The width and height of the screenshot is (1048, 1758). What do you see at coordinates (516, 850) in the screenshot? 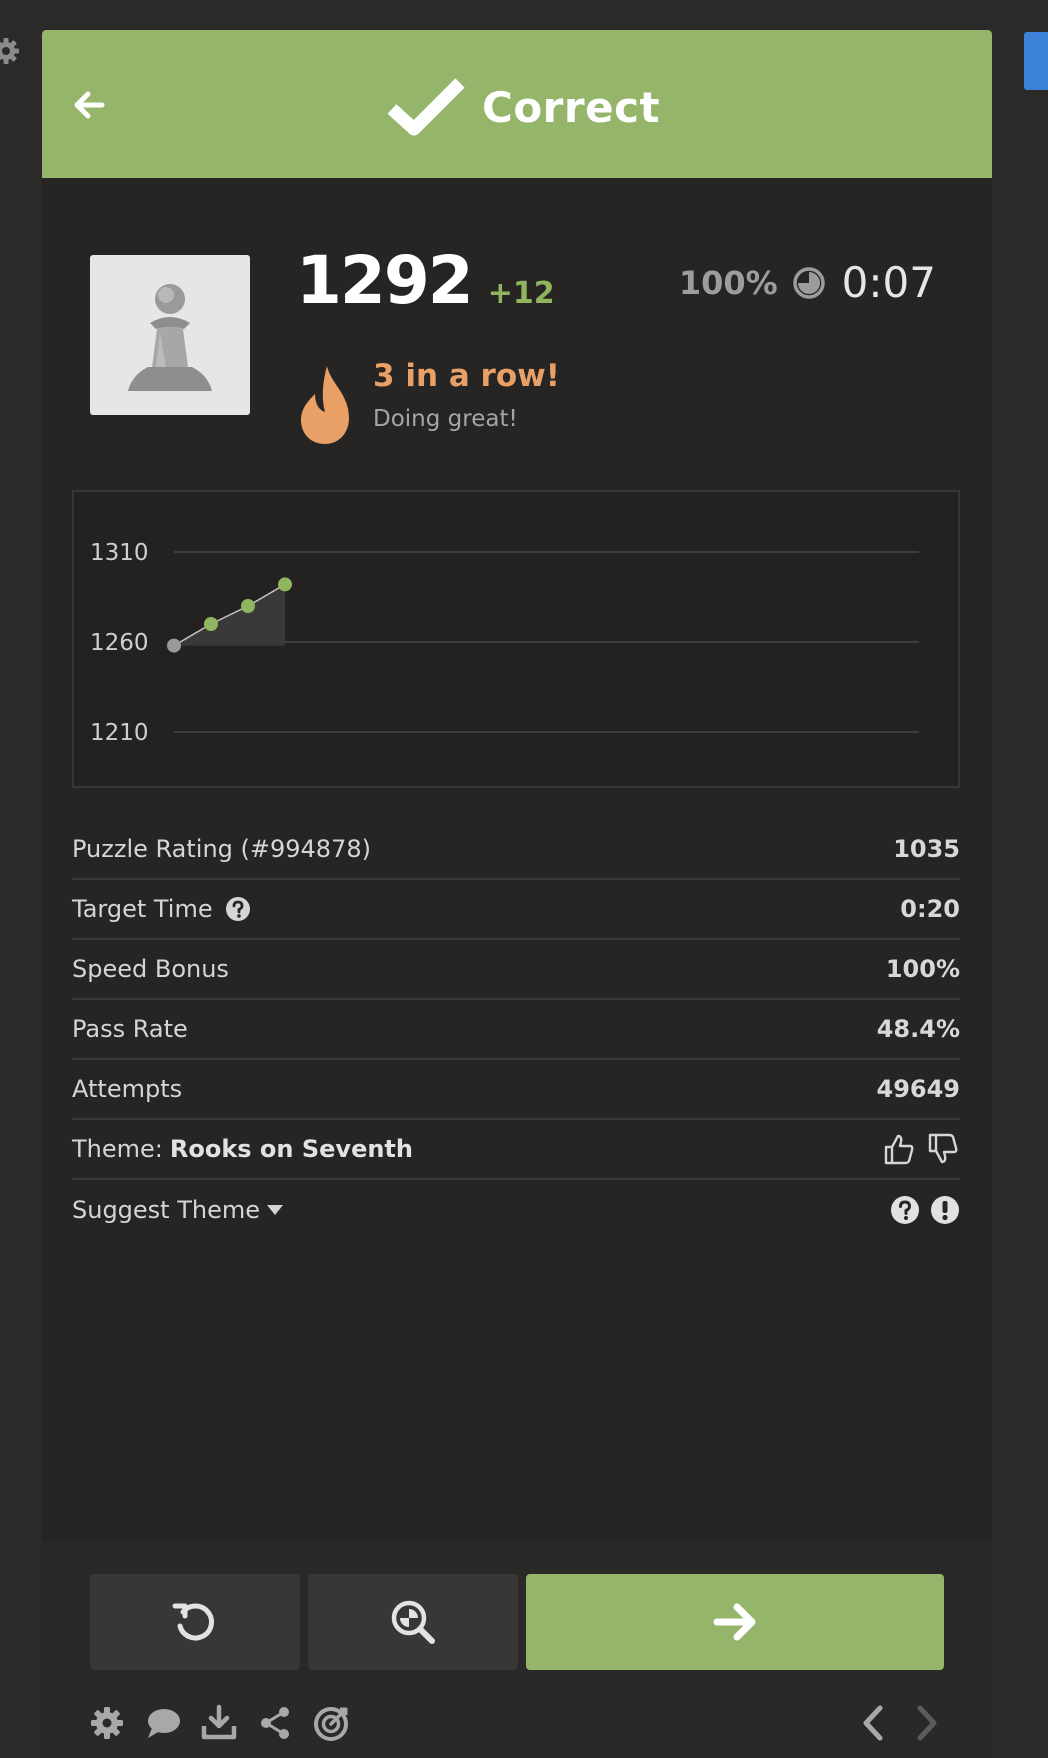
I see `stat-row-puzzle-rating: Puzzle Rating (#994878) 1035` at bounding box center [516, 850].